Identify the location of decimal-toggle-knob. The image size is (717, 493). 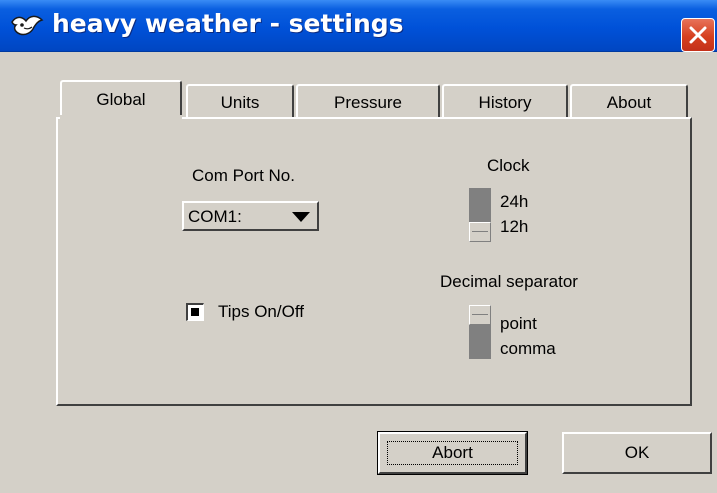
(480, 315).